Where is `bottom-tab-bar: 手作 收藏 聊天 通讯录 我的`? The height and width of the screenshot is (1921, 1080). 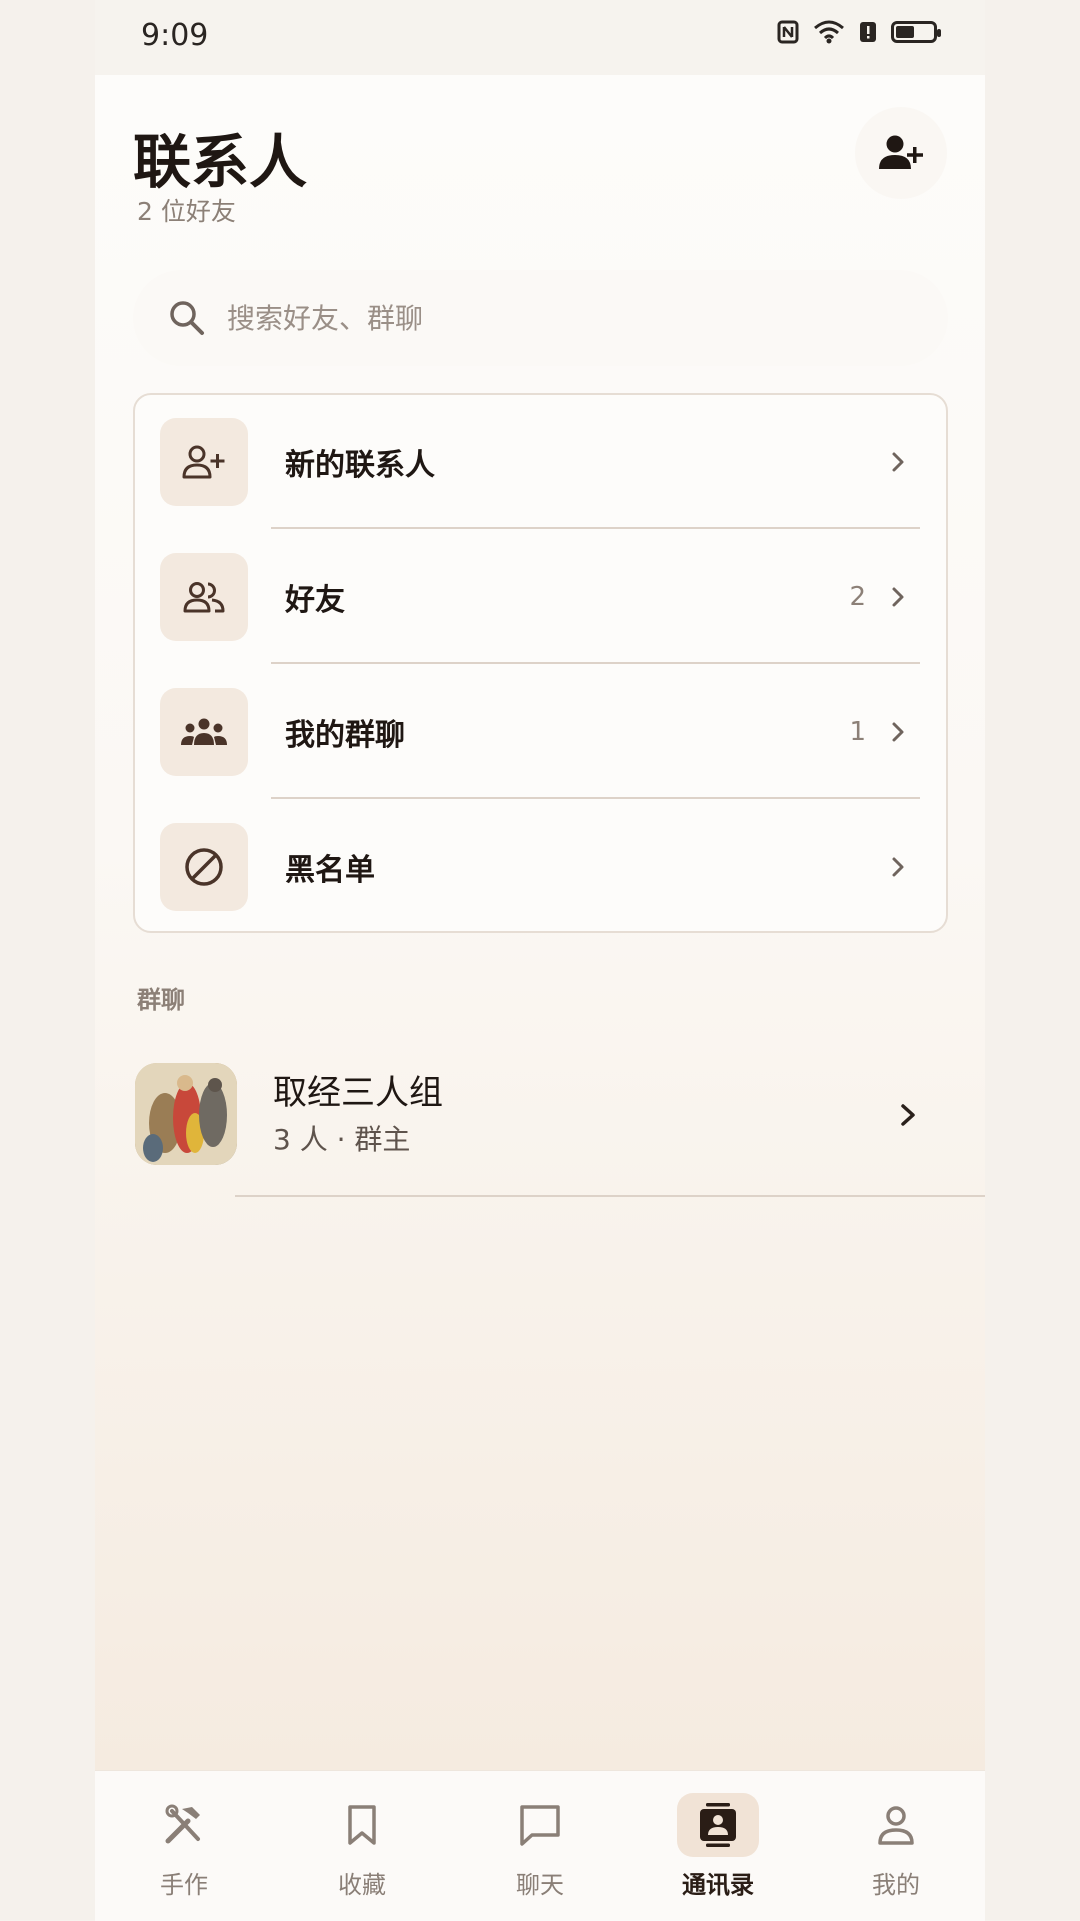
bottom-tab-bar: 手作 收藏 聊天 通讯录 我的 is located at coordinates (540, 1845).